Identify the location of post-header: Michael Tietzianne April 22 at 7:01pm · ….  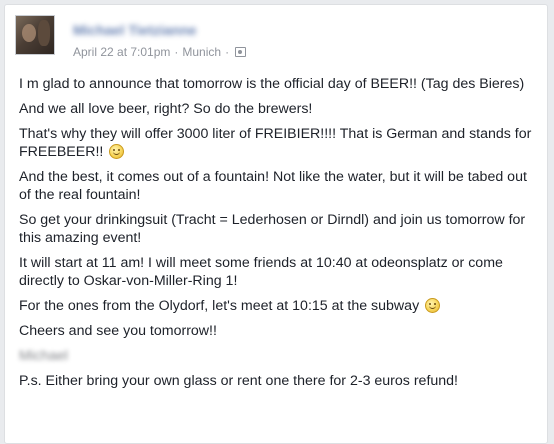
(265, 38).